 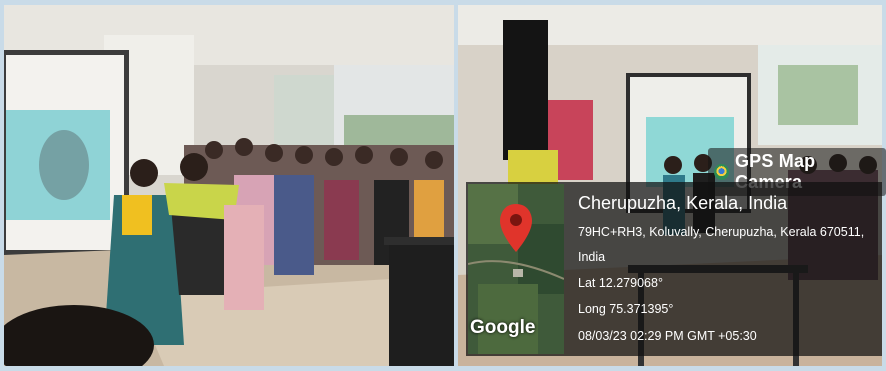 I want to click on gps-map-camera-icon, so click(x=721, y=172).